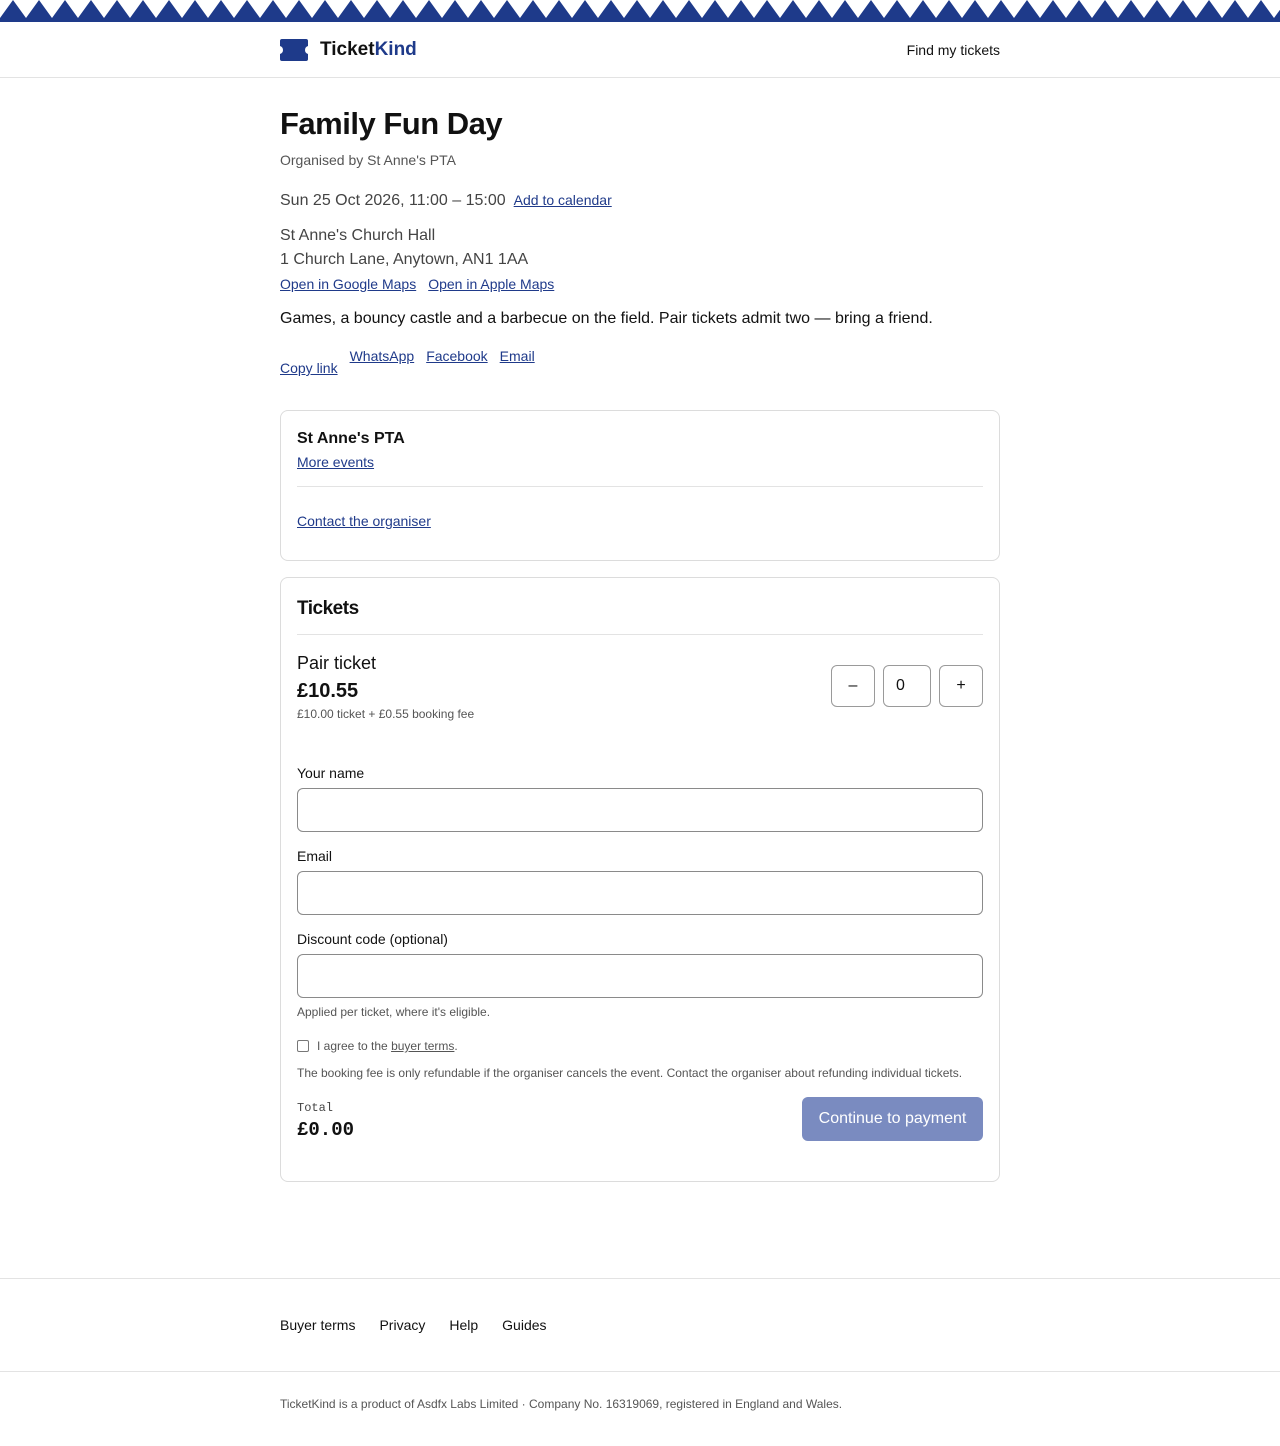 Image resolution: width=1280 pixels, height=1446 pixels. What do you see at coordinates (351, 438) in the screenshot?
I see `organiser-name: St Anne's PTA` at bounding box center [351, 438].